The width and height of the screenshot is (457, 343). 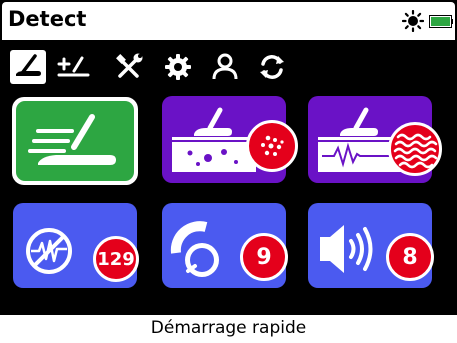 I want to click on gear-icon, so click(x=178, y=67).